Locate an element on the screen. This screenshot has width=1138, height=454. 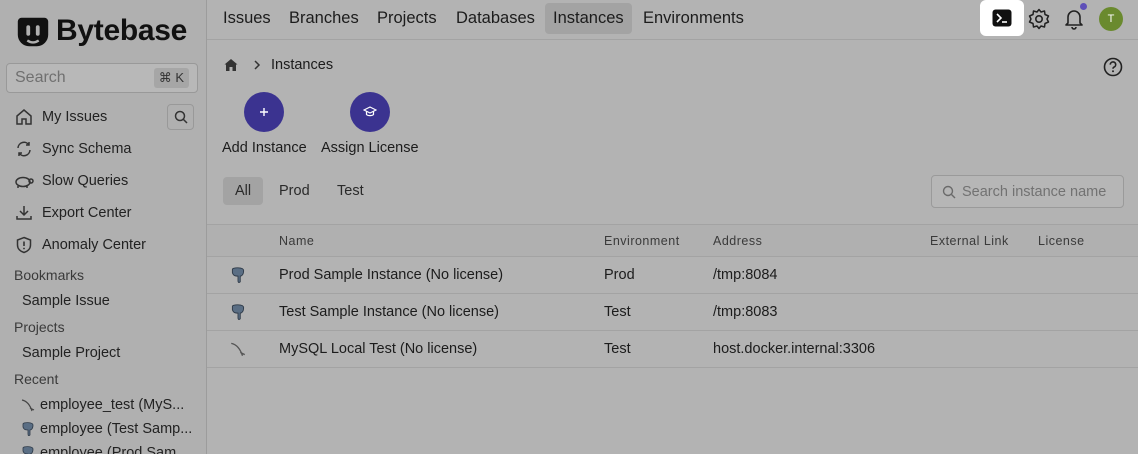
bookmark-item: Sample Issue is located at coordinates (66, 301).